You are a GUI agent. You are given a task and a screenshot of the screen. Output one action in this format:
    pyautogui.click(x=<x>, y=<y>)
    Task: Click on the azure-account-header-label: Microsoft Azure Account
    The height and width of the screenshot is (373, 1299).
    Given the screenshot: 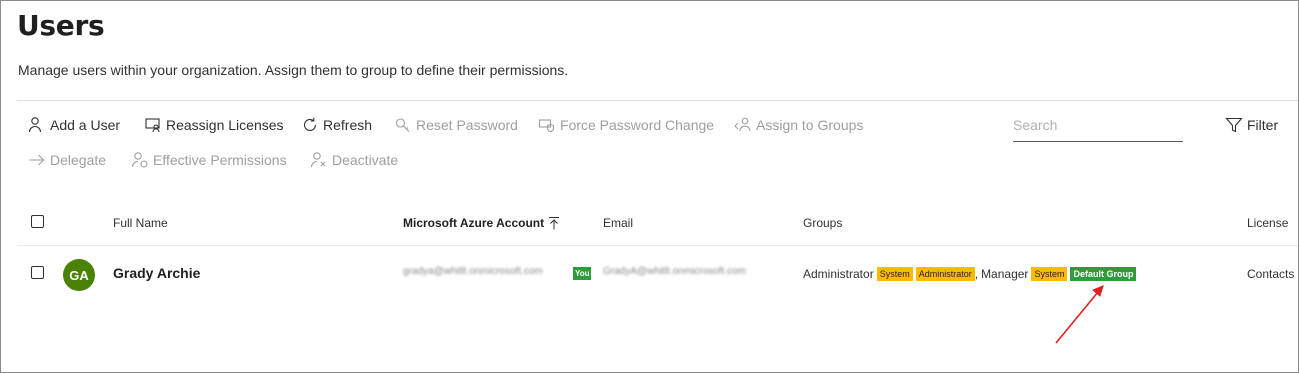 What is the action you would take?
    pyautogui.click(x=474, y=223)
    